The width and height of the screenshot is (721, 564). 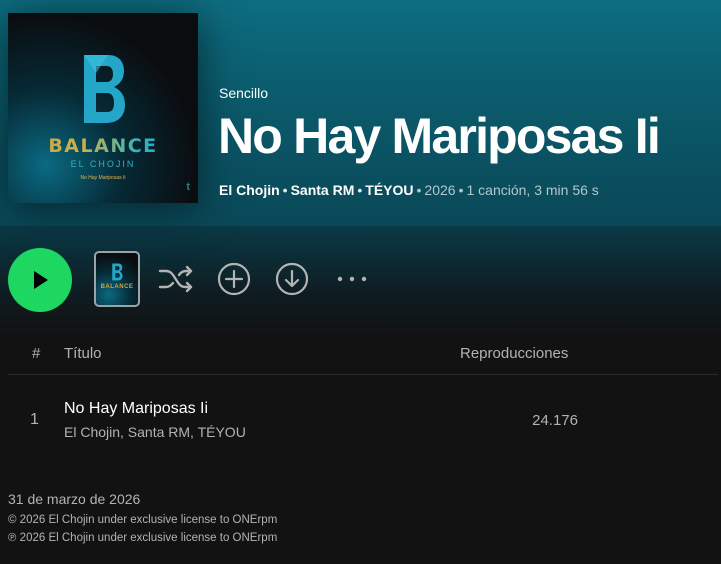 I want to click on download-button, so click(x=292, y=279).